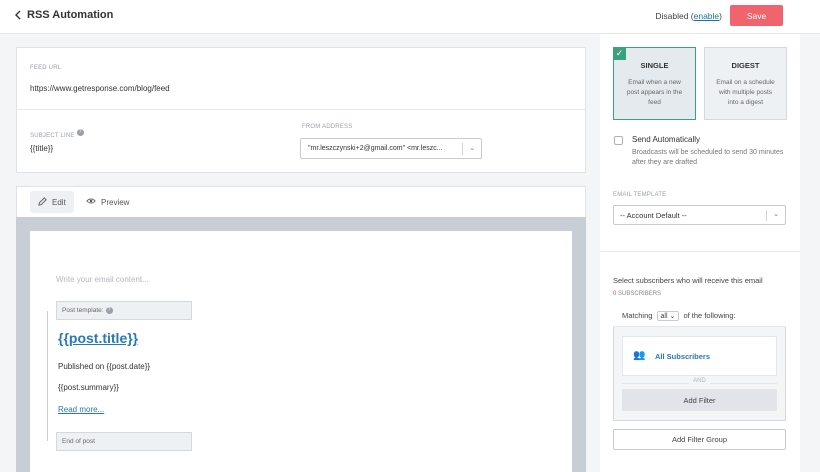 This screenshot has height=472, width=820. What do you see at coordinates (327, 127) in the screenshot?
I see `from-address-label: FROM ADDRESS` at bounding box center [327, 127].